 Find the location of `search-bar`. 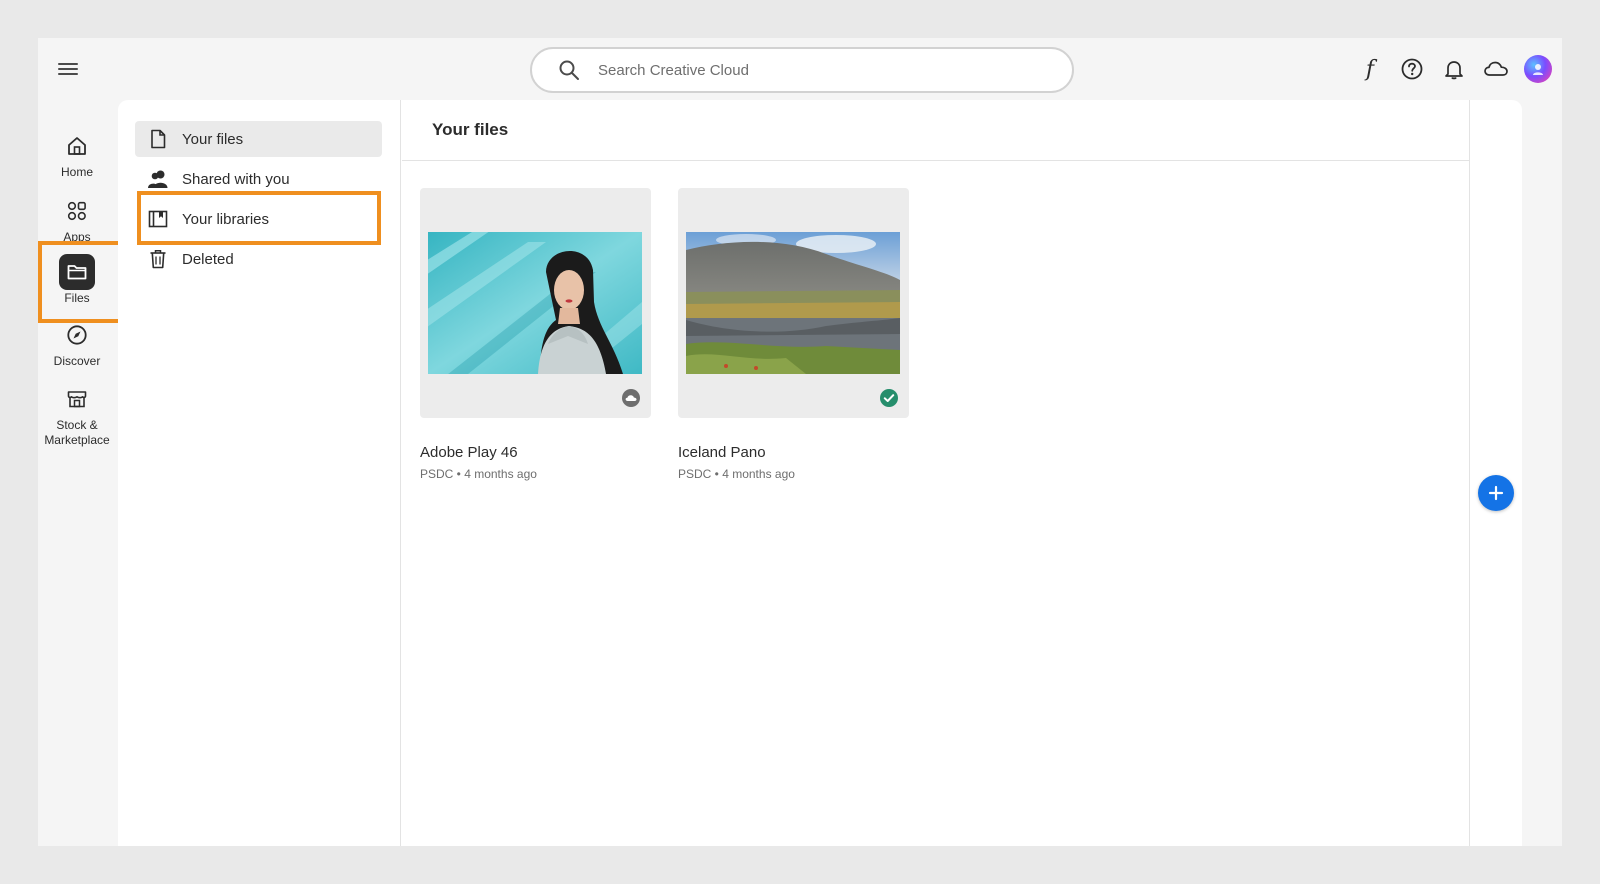

search-bar is located at coordinates (802, 70).